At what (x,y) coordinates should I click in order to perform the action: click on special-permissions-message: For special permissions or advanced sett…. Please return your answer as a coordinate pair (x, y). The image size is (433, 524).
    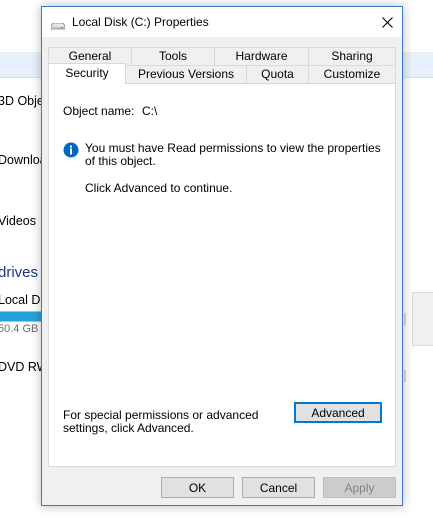
    Looking at the image, I should click on (161, 421).